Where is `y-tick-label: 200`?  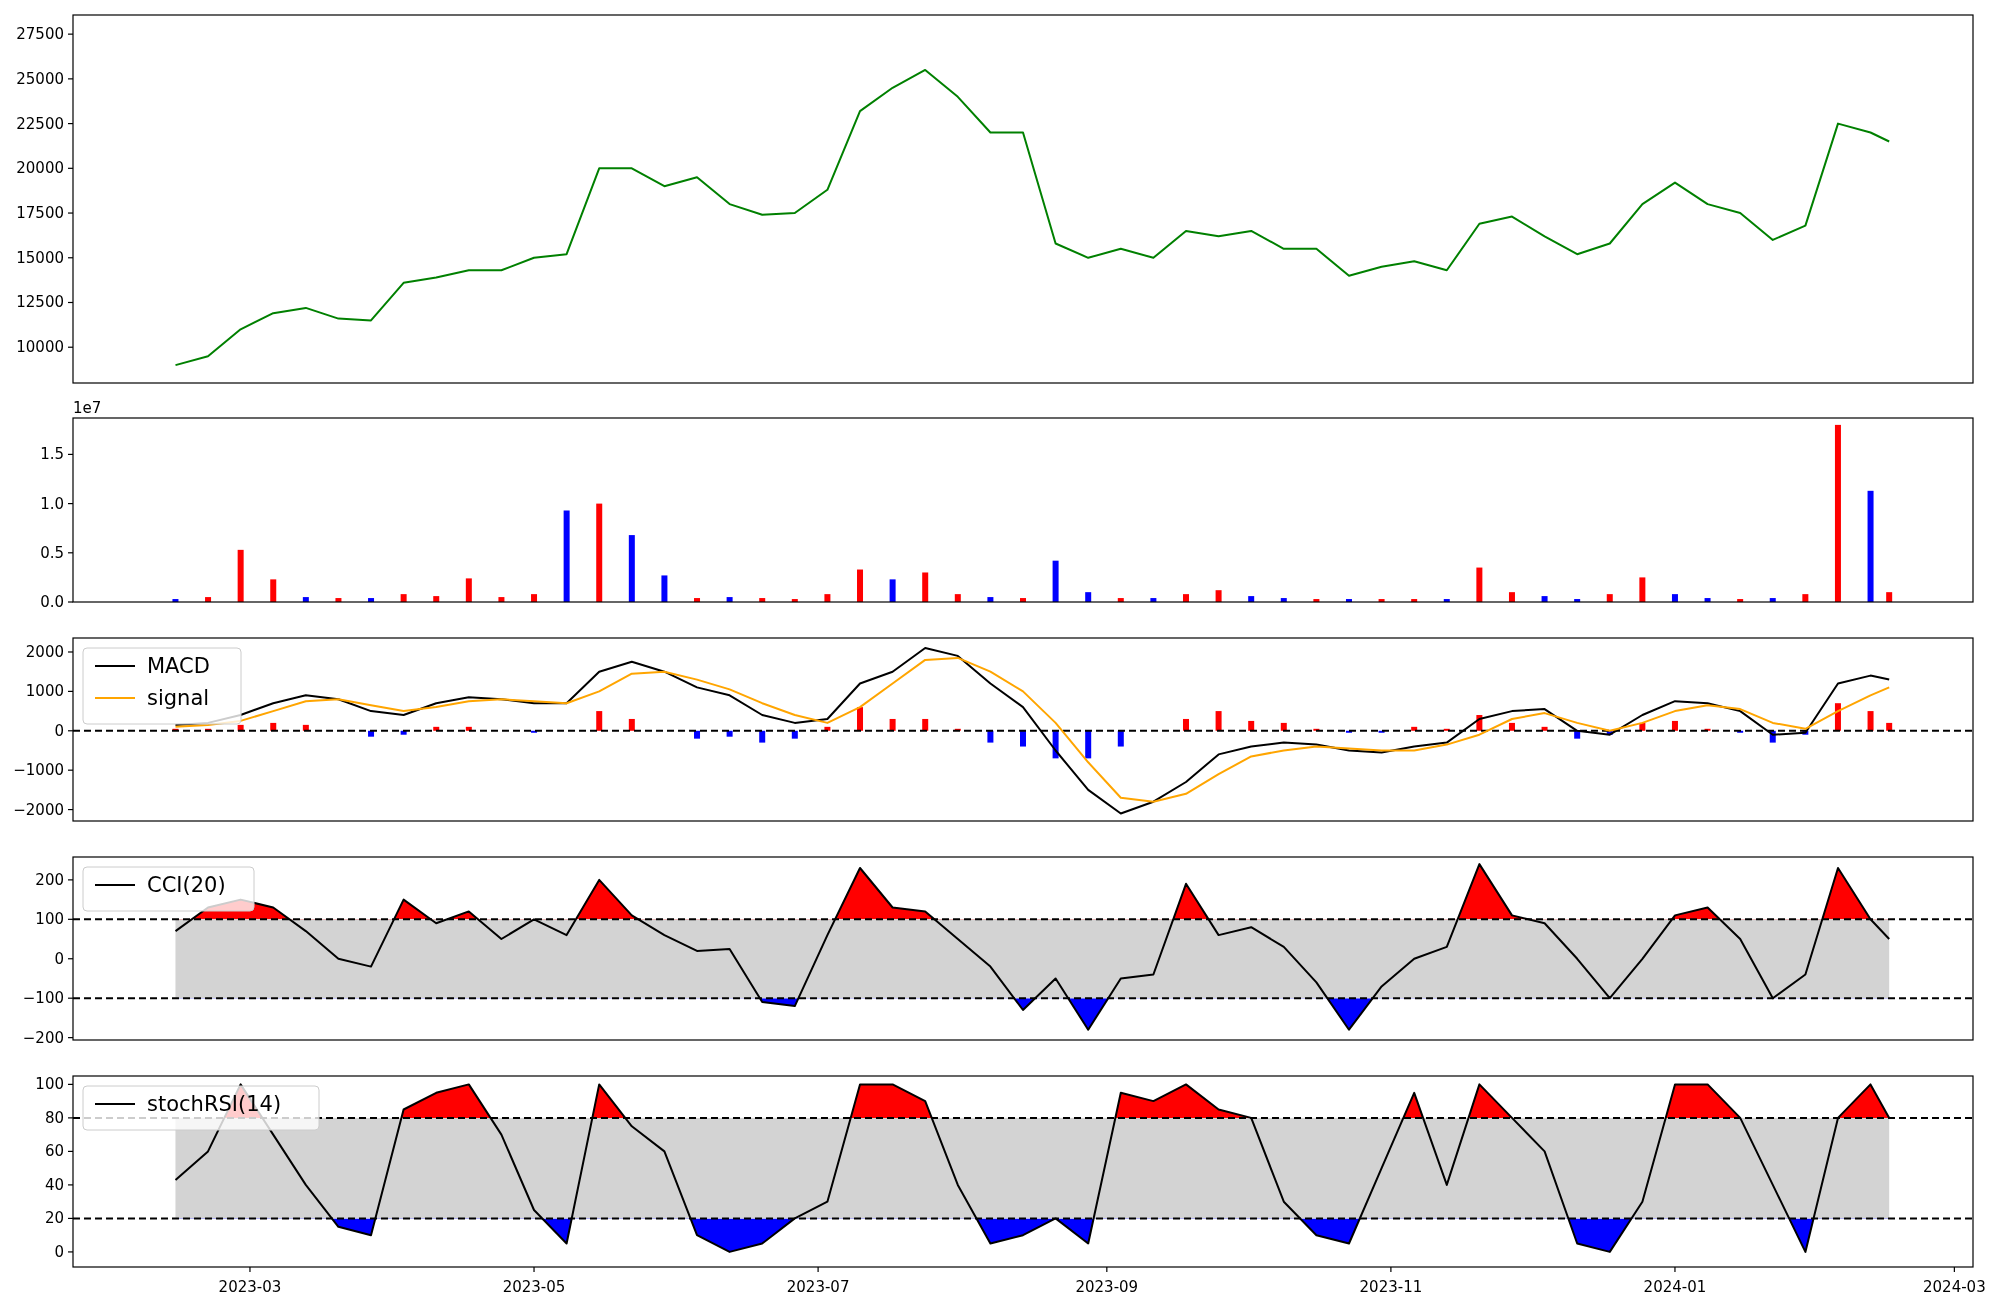
y-tick-label: 200 is located at coordinates (49, 879).